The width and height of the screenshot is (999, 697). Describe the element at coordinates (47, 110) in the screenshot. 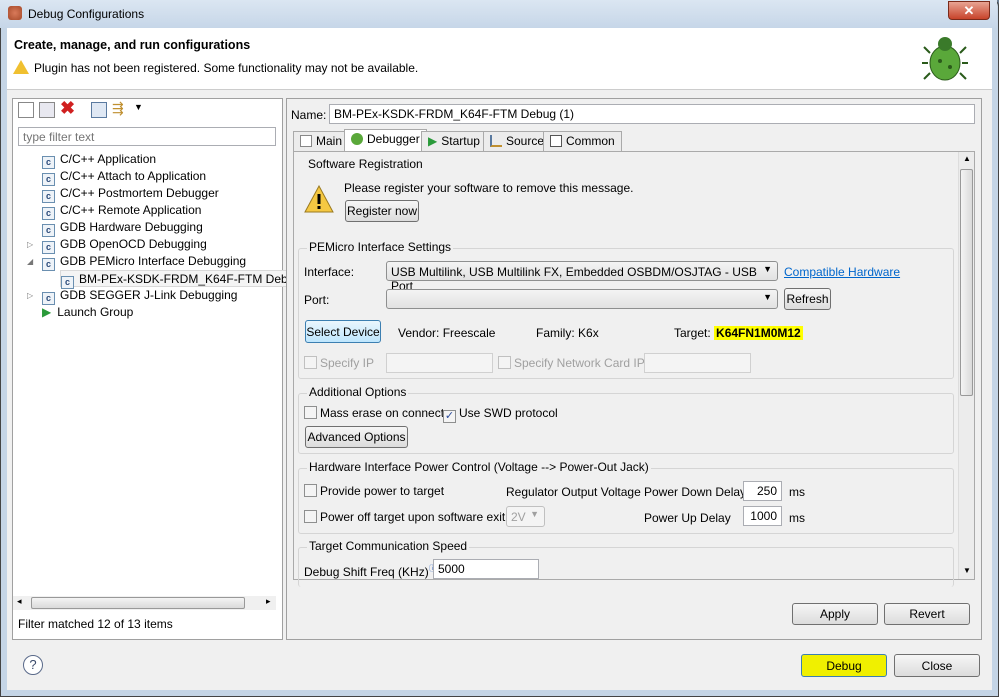

I see `duplicate-icon` at that location.